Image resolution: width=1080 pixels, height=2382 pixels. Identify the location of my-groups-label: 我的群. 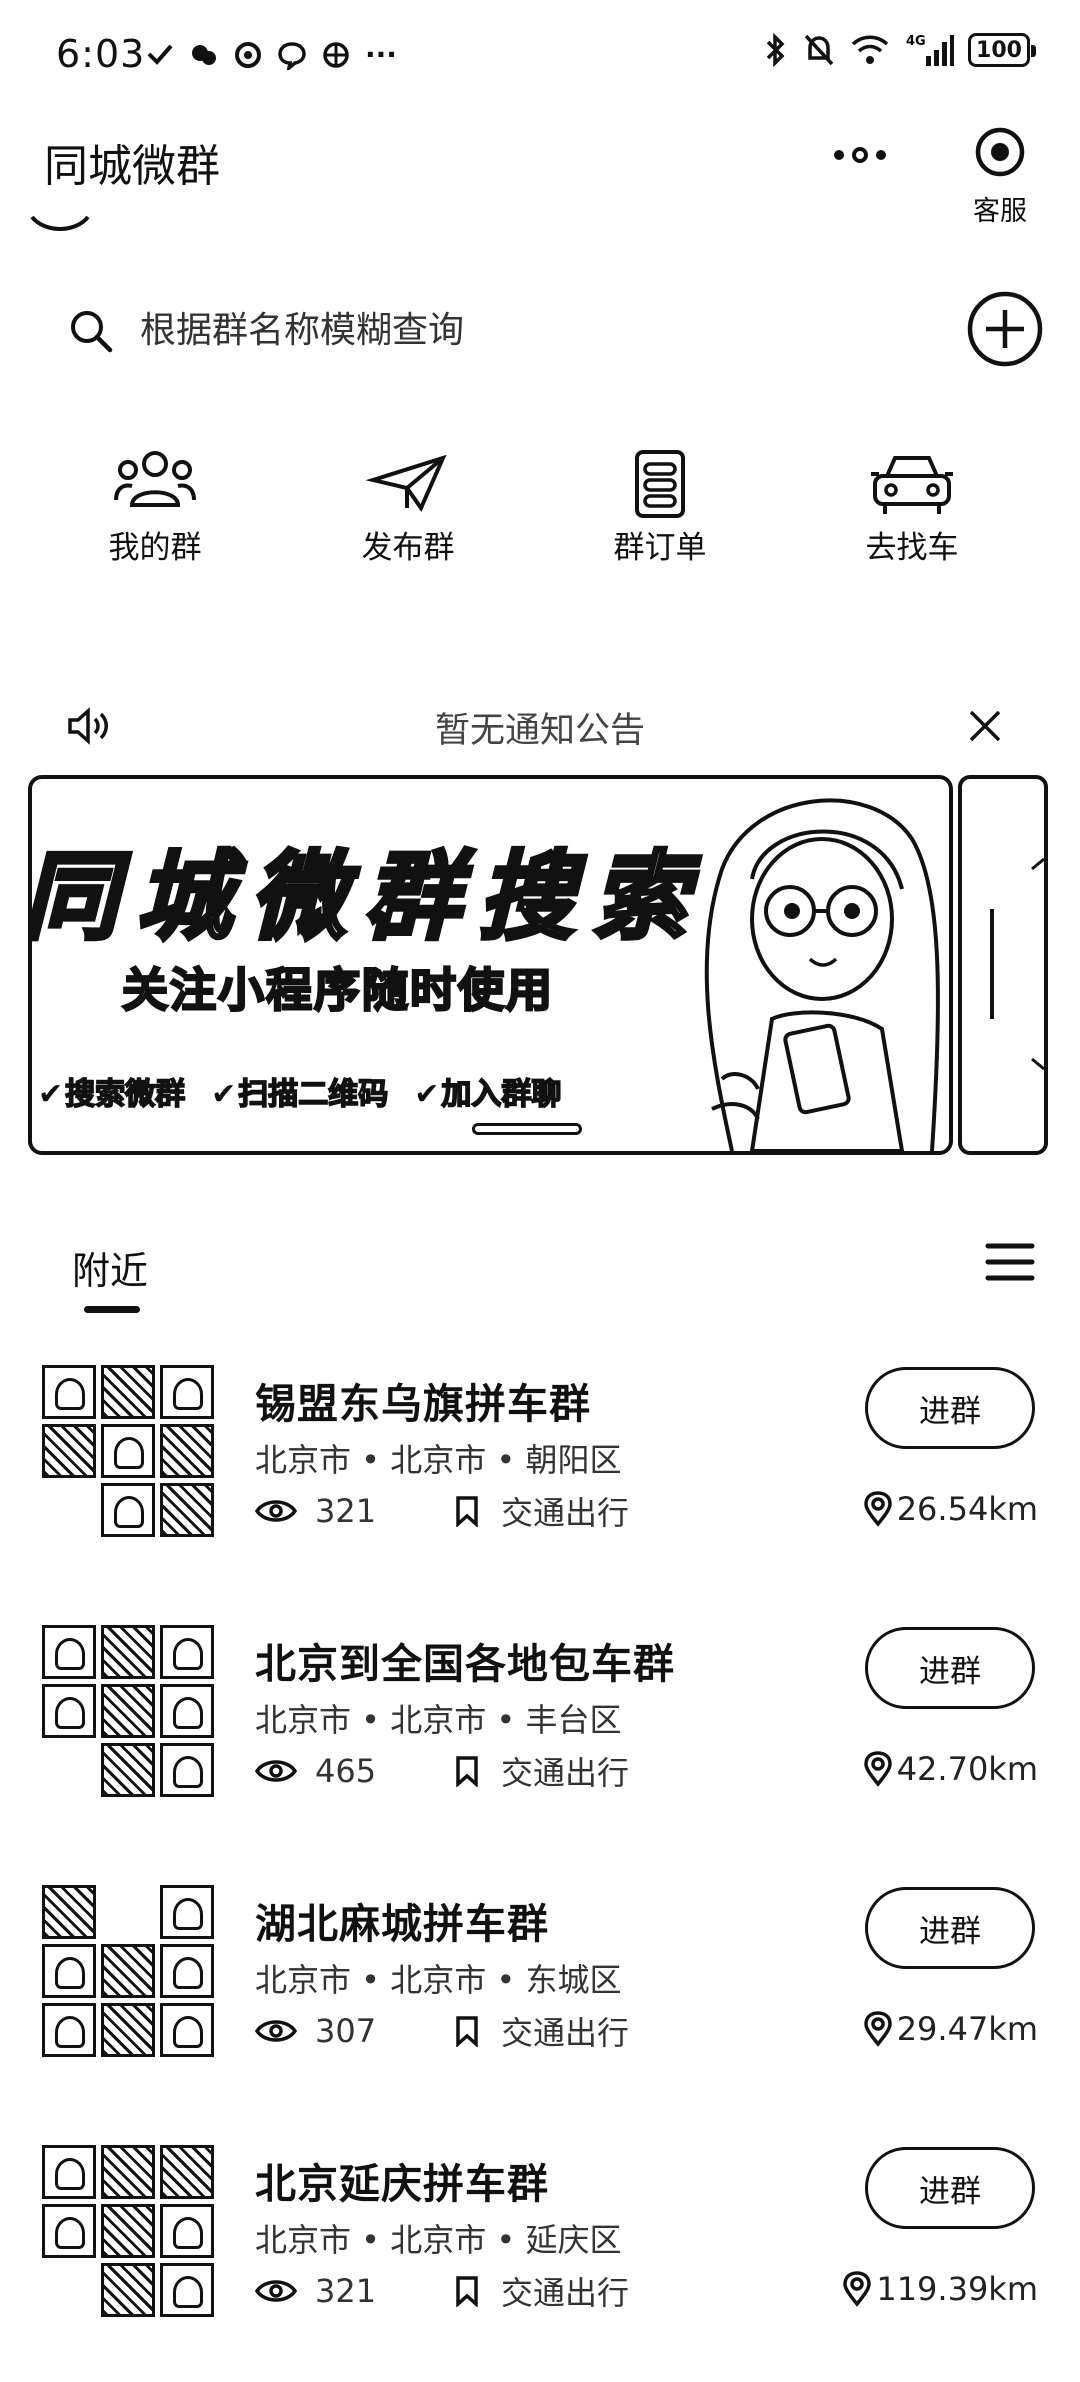
(155, 548).